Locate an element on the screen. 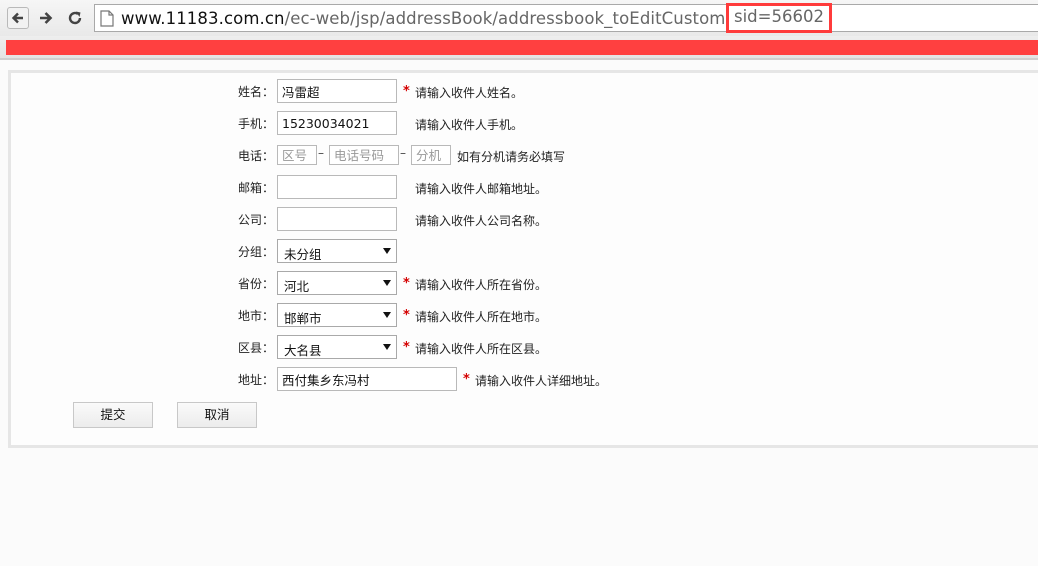  province-row: 省份： 河北 * 请输入收件人所在省份。 is located at coordinates (511, 283).